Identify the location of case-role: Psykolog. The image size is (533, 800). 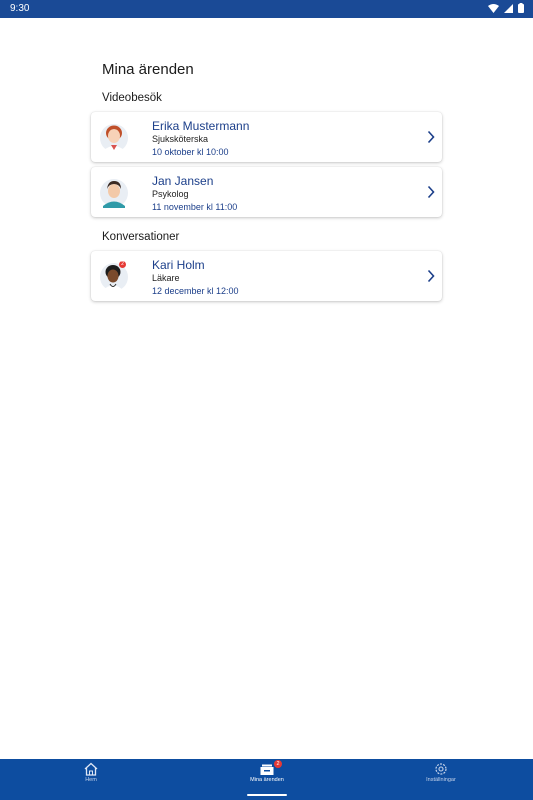
(170, 194).